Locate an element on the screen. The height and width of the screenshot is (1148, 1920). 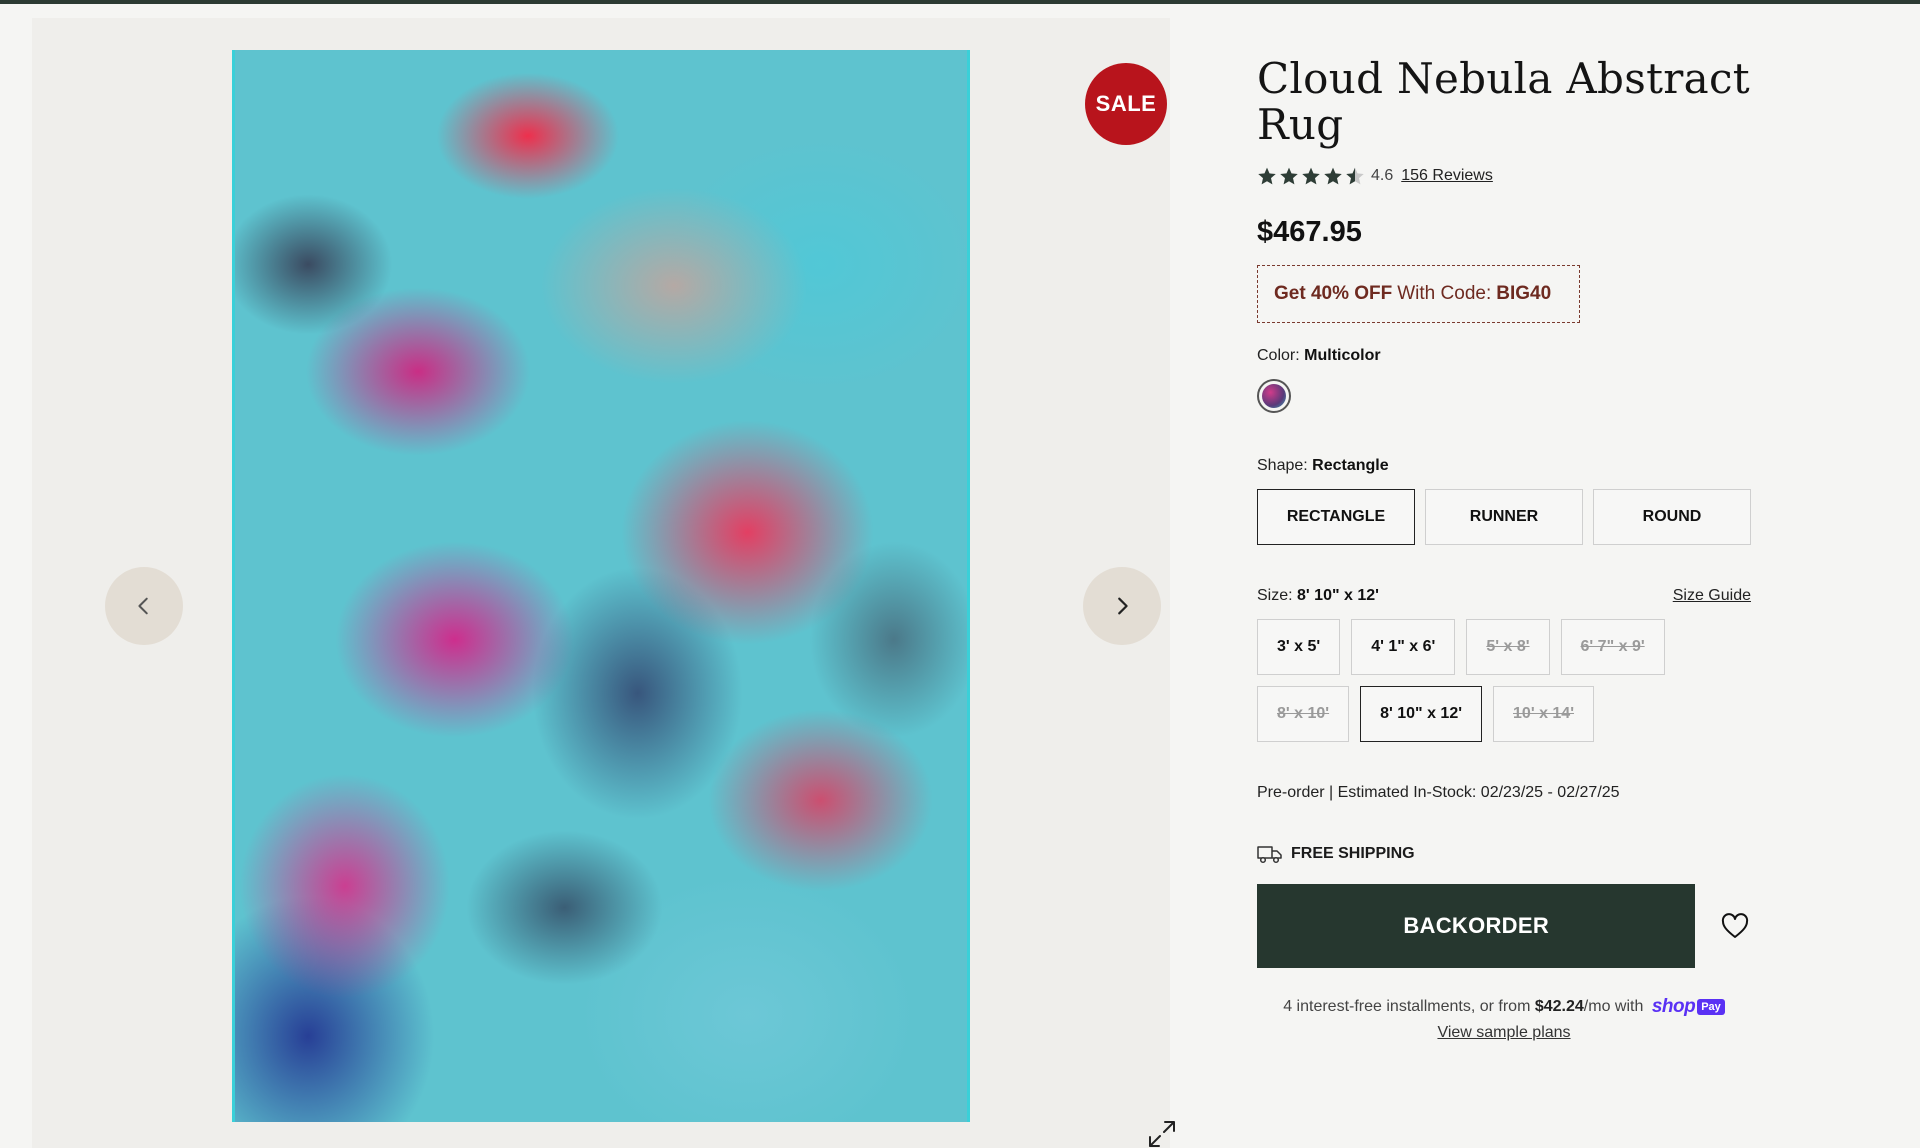
heart-icon is located at coordinates (1735, 925).